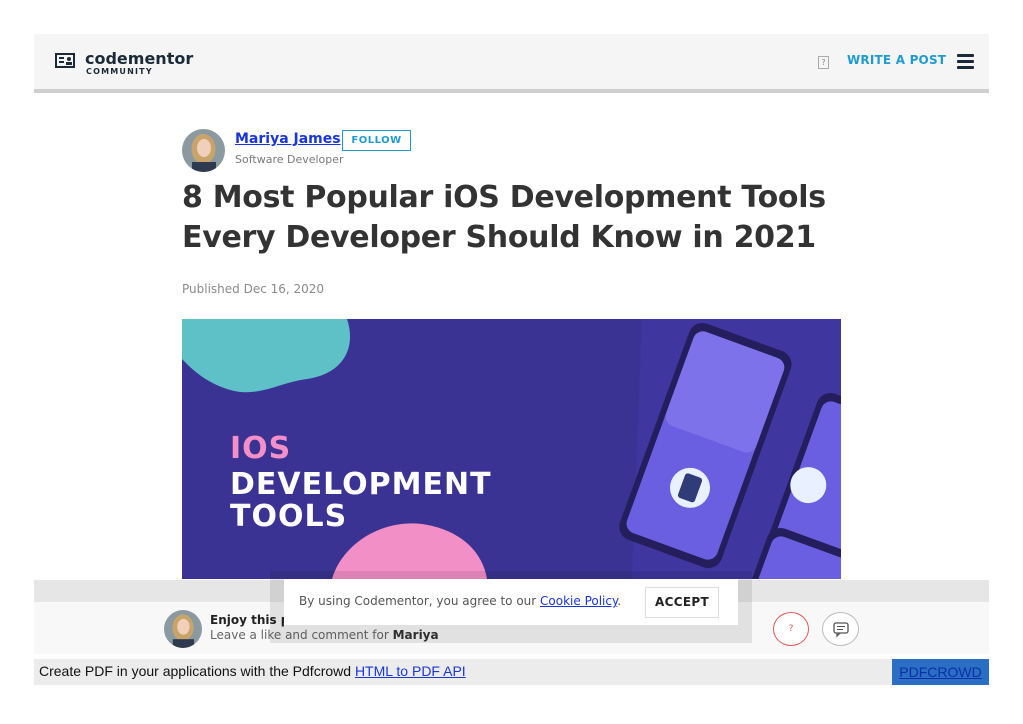 The image size is (1023, 724). What do you see at coordinates (261, 448) in the screenshot?
I see `hero-text-line-1: IOS` at bounding box center [261, 448].